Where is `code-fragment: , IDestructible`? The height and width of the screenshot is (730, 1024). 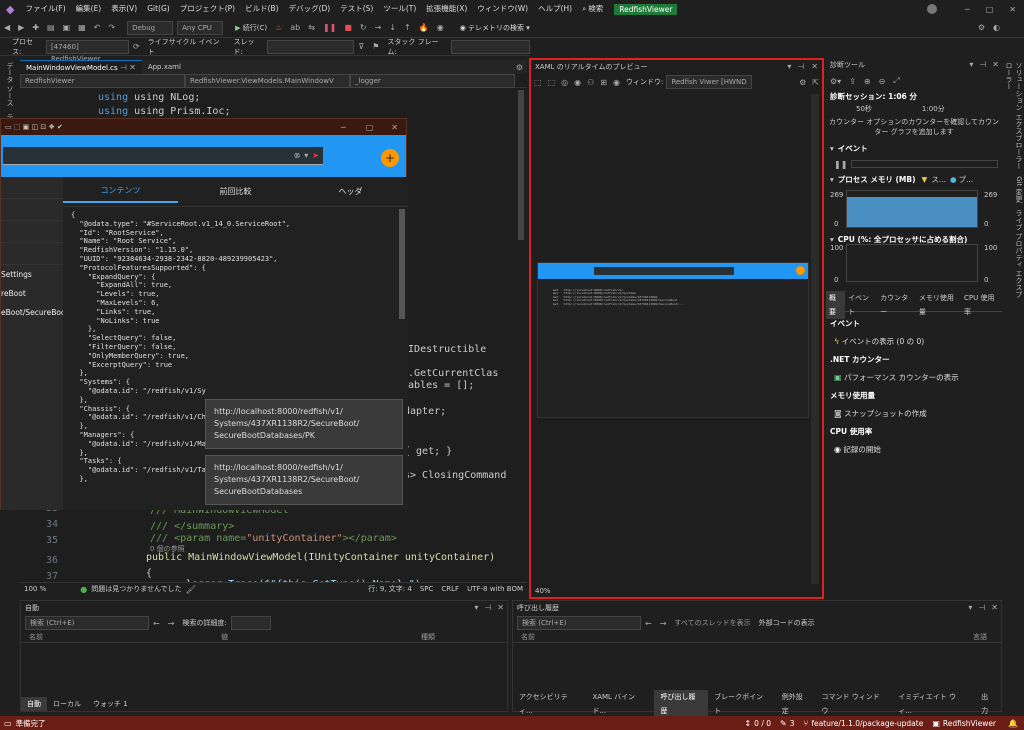 code-fragment: , IDestructible is located at coordinates (441, 350).